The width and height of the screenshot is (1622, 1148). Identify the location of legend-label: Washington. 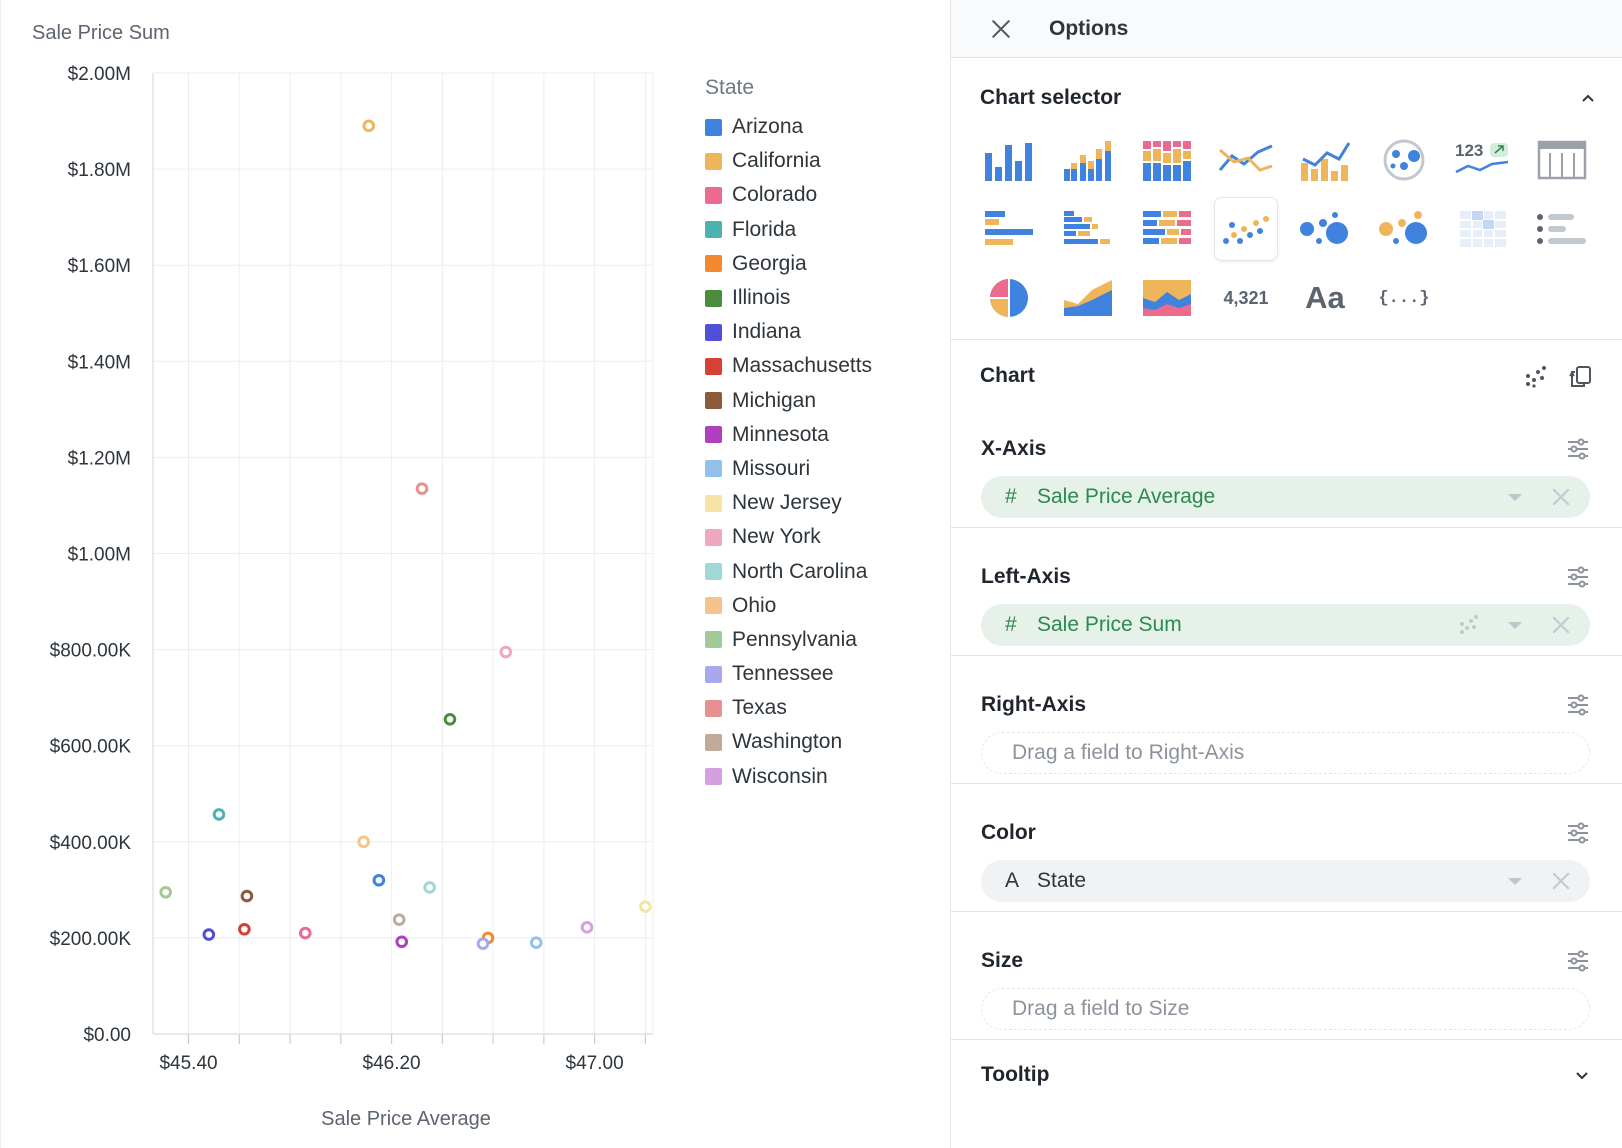
(787, 742).